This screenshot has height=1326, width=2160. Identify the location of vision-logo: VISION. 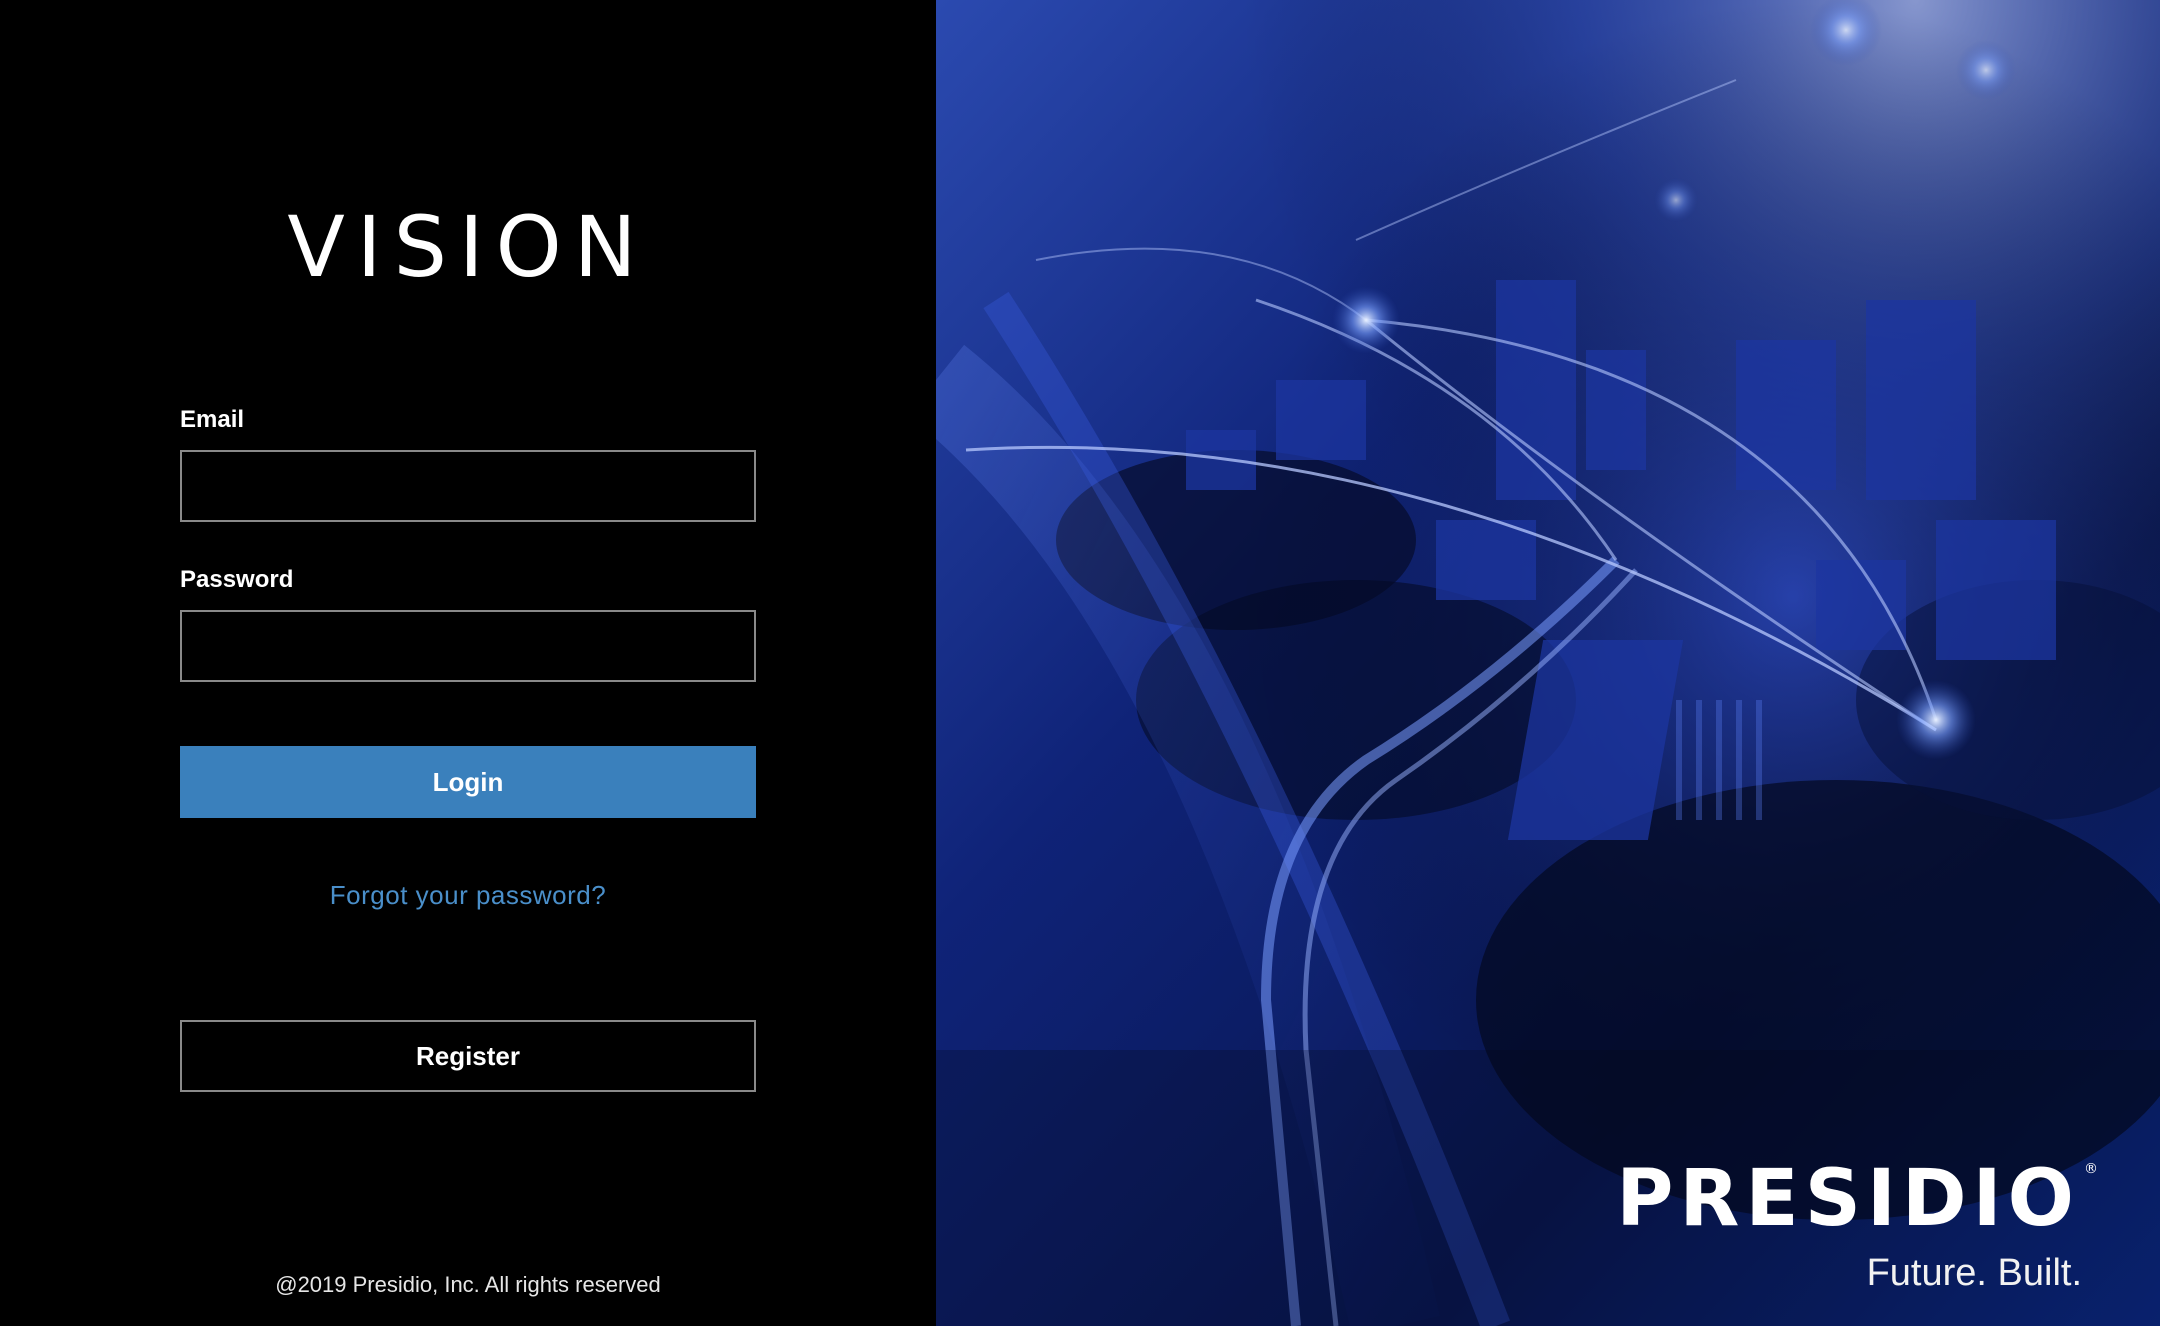
(468, 247).